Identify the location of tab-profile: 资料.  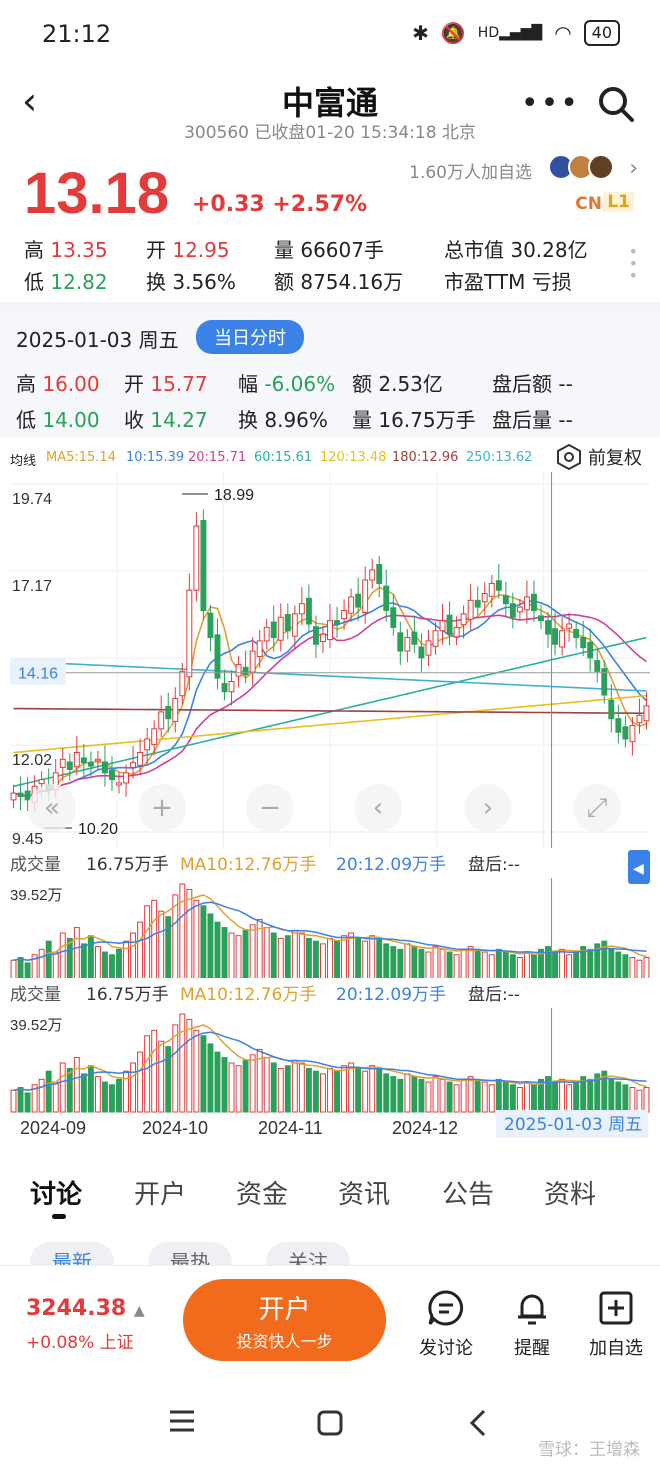
(570, 1192).